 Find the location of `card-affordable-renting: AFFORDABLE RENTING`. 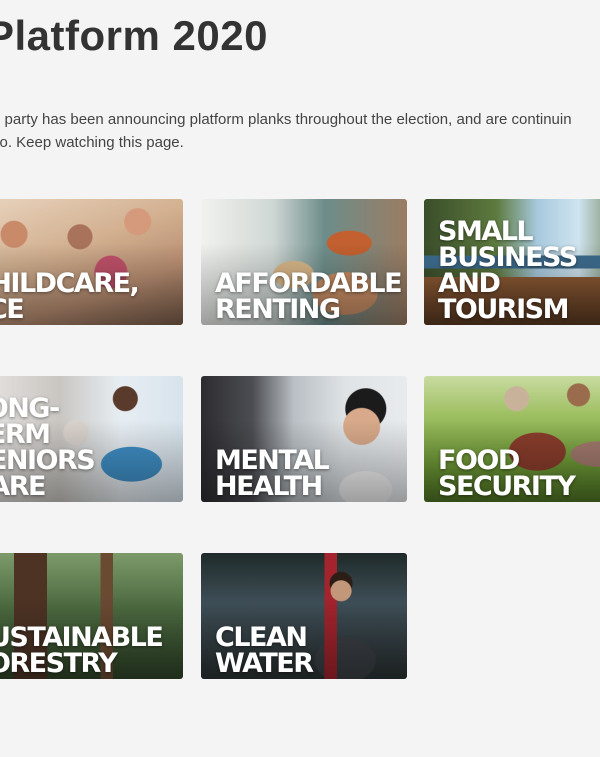

card-affordable-renting: AFFORDABLE RENTING is located at coordinates (304, 262).